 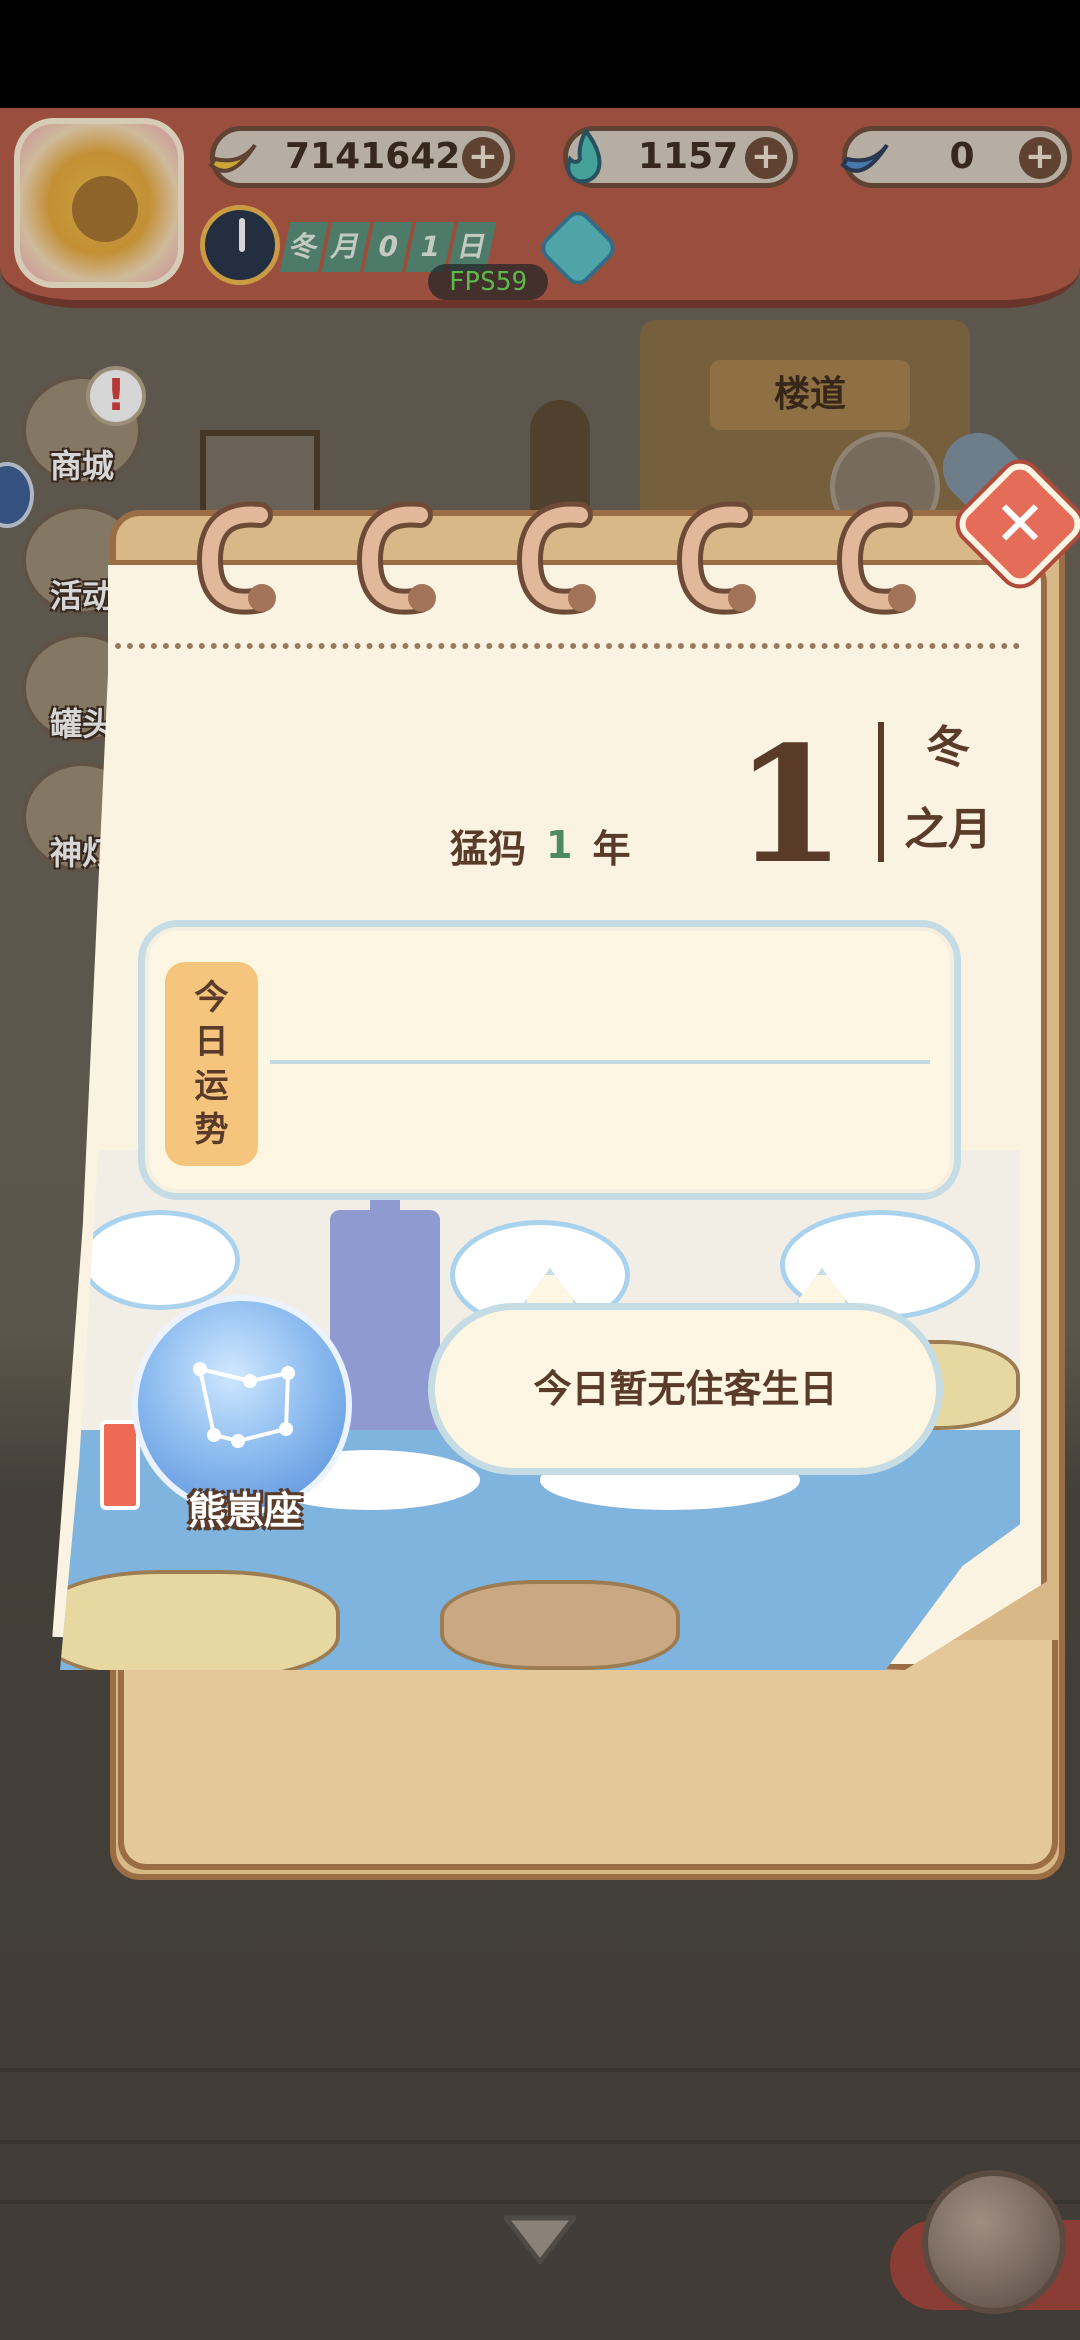 I want to click on year-line: 猛犸 1 年, so click(x=565, y=845).